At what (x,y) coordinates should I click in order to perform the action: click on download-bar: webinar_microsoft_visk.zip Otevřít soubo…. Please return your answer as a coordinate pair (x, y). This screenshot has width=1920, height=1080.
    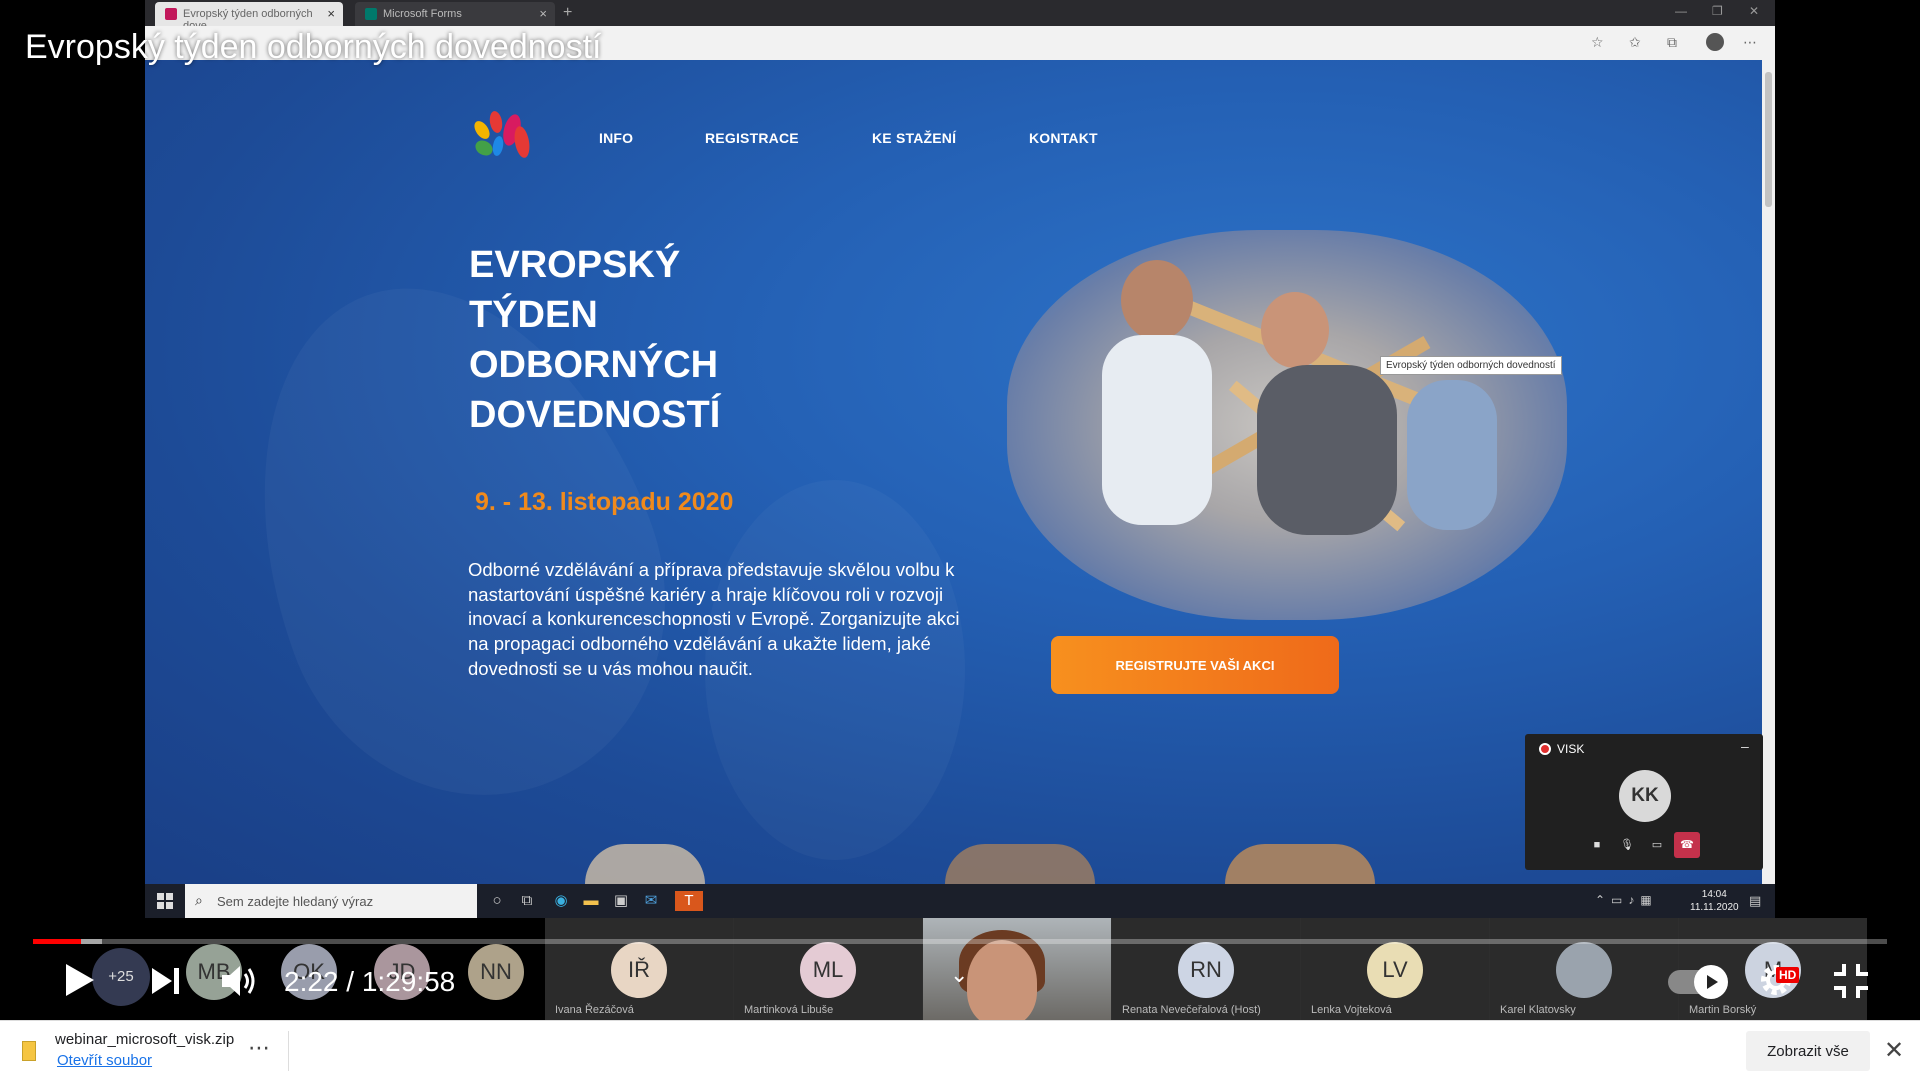
    Looking at the image, I should click on (960, 1050).